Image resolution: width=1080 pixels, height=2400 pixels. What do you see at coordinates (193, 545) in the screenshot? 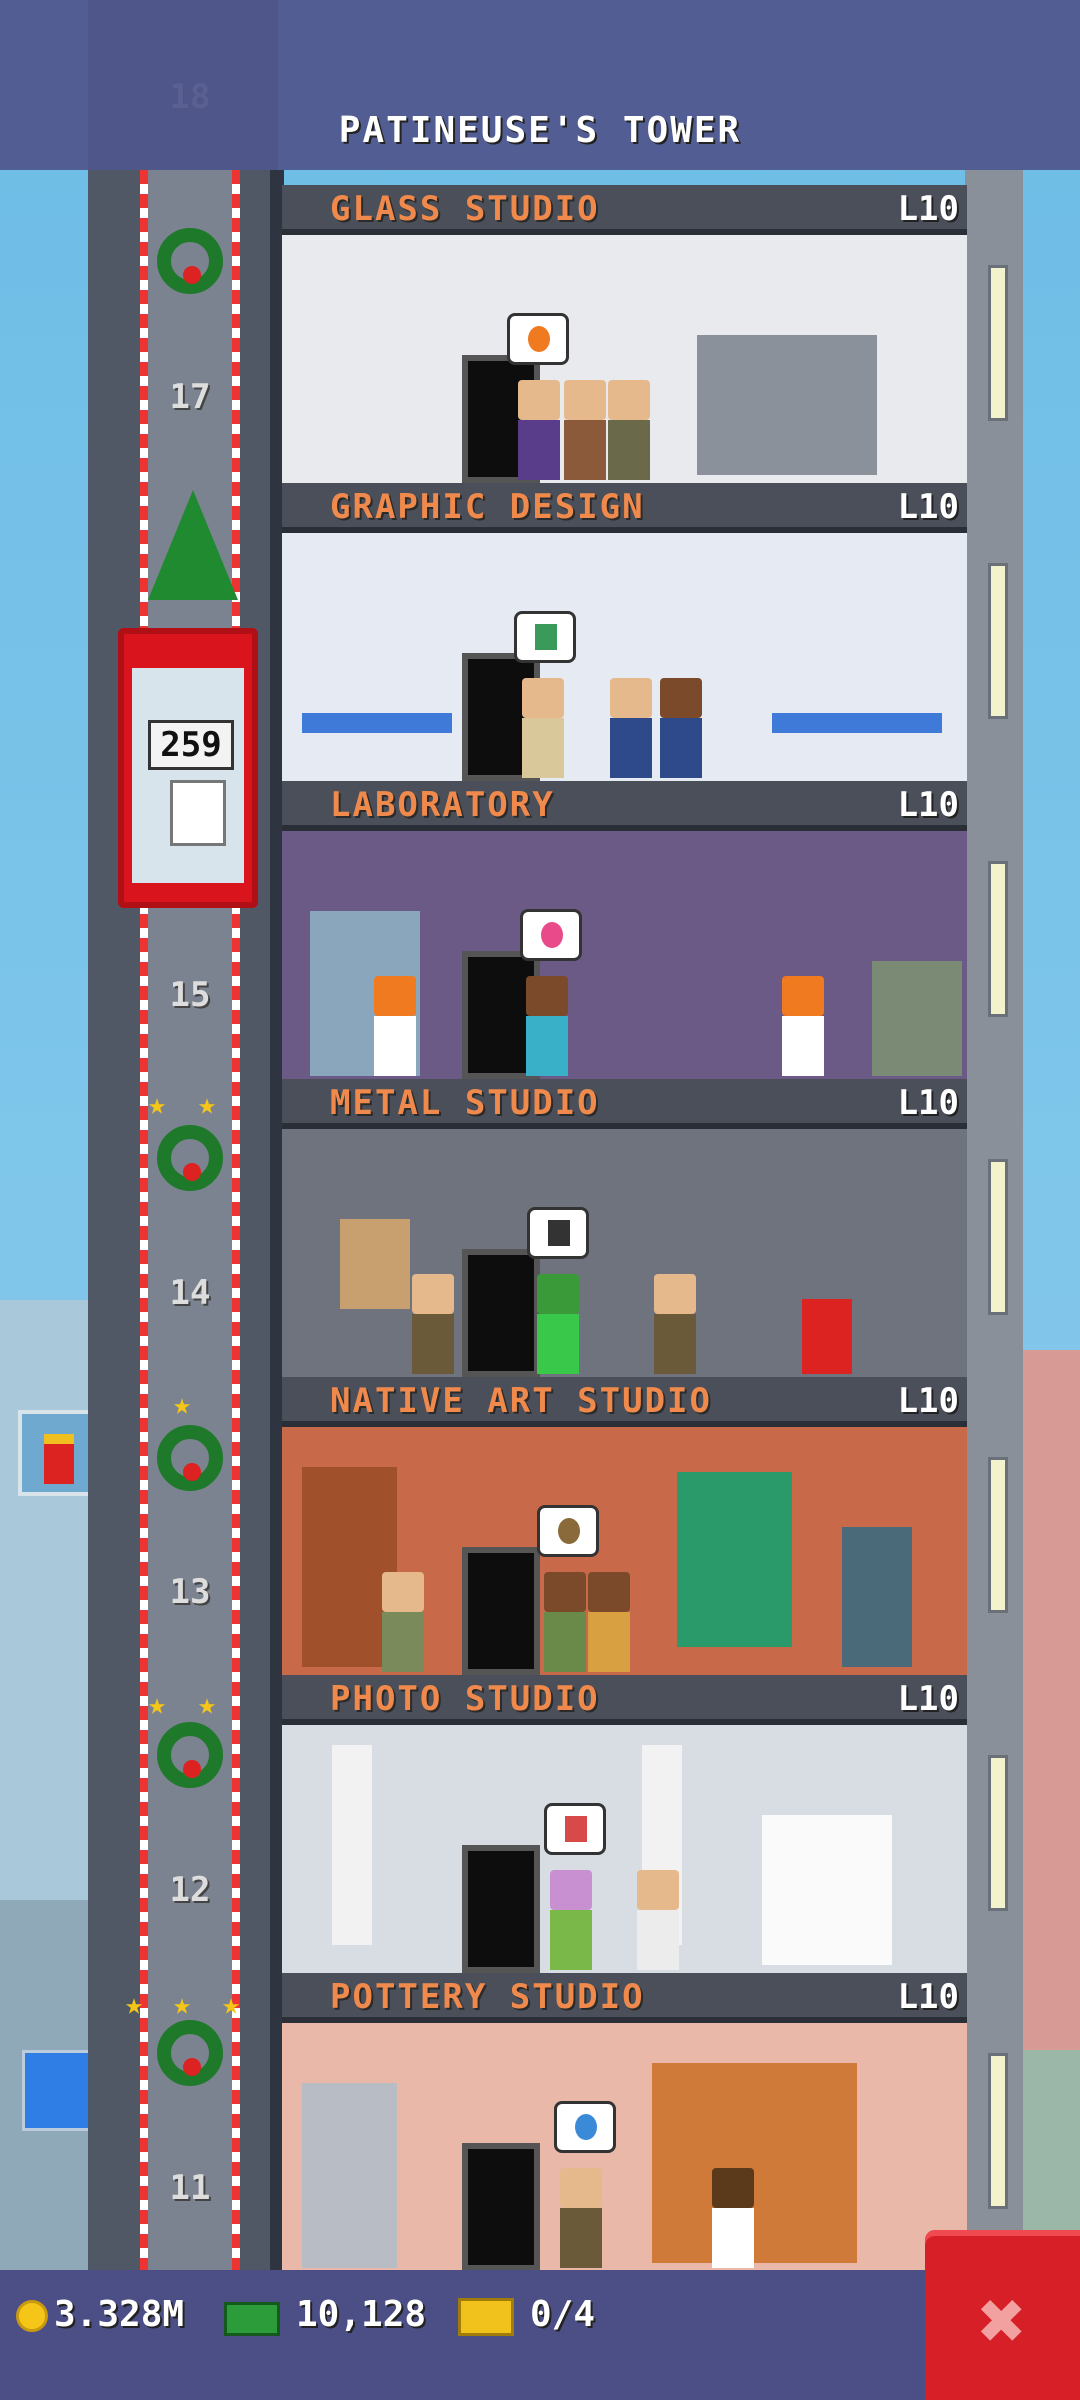
I see `christmas-tree-icon` at bounding box center [193, 545].